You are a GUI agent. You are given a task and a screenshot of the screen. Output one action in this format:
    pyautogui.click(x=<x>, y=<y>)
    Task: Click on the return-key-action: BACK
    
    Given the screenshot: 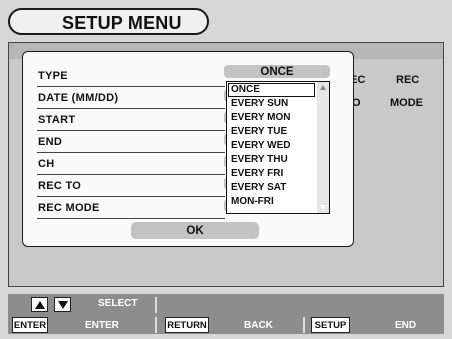 What is the action you would take?
    pyautogui.click(x=258, y=325)
    